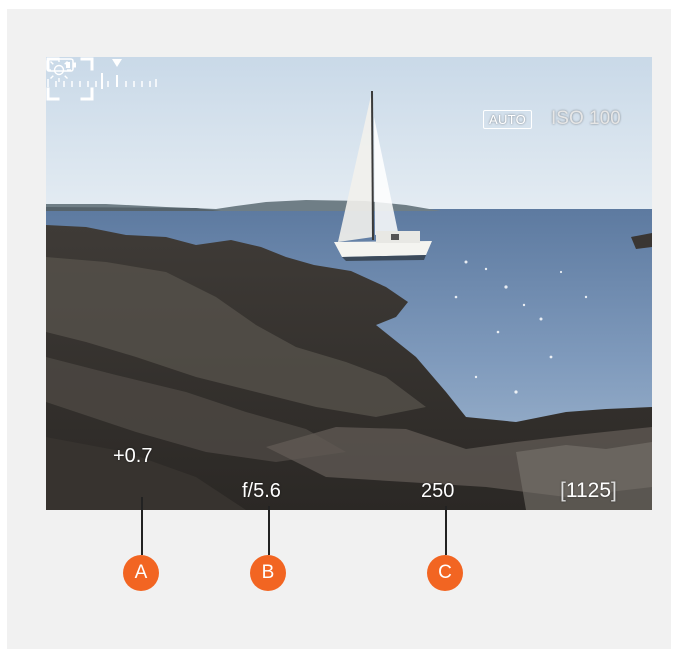 The height and width of the screenshot is (659, 679). I want to click on shutter-speed-value: 250, so click(437, 491).